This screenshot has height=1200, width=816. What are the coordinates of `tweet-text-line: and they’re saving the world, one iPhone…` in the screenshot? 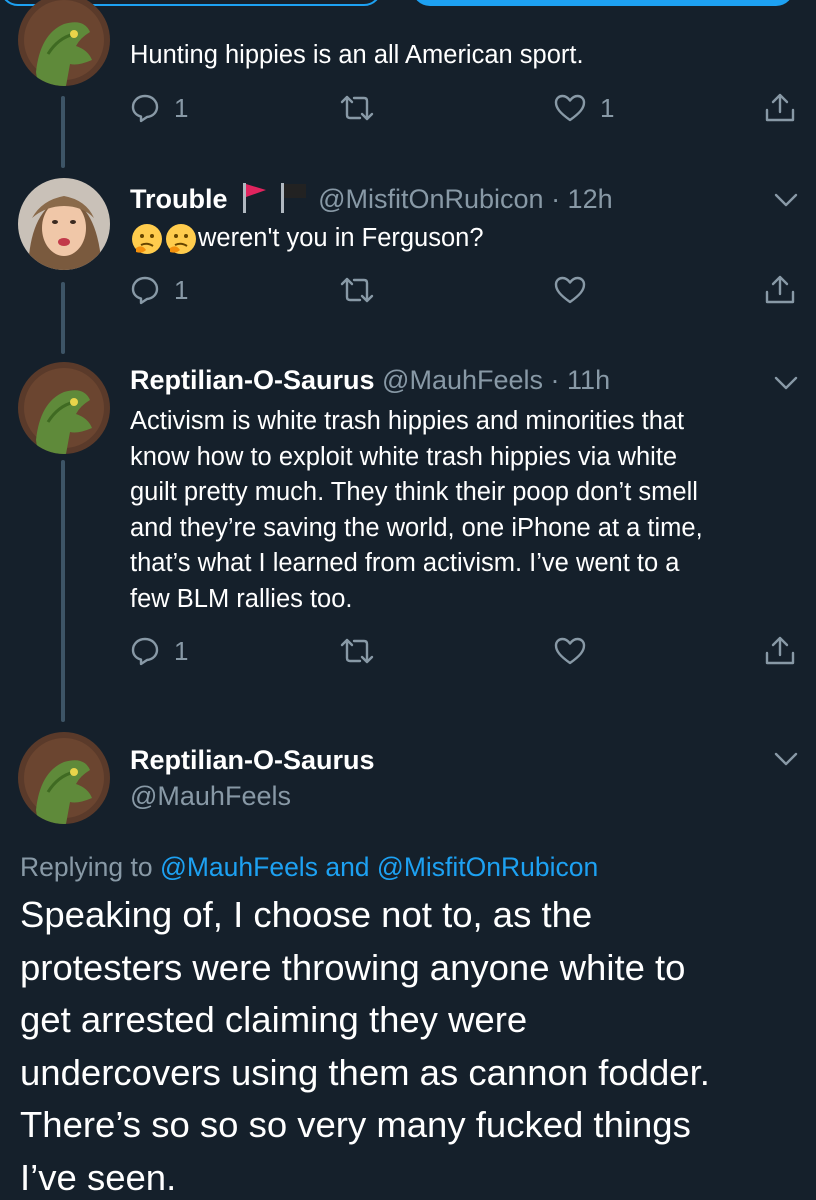 It's located at (416, 527).